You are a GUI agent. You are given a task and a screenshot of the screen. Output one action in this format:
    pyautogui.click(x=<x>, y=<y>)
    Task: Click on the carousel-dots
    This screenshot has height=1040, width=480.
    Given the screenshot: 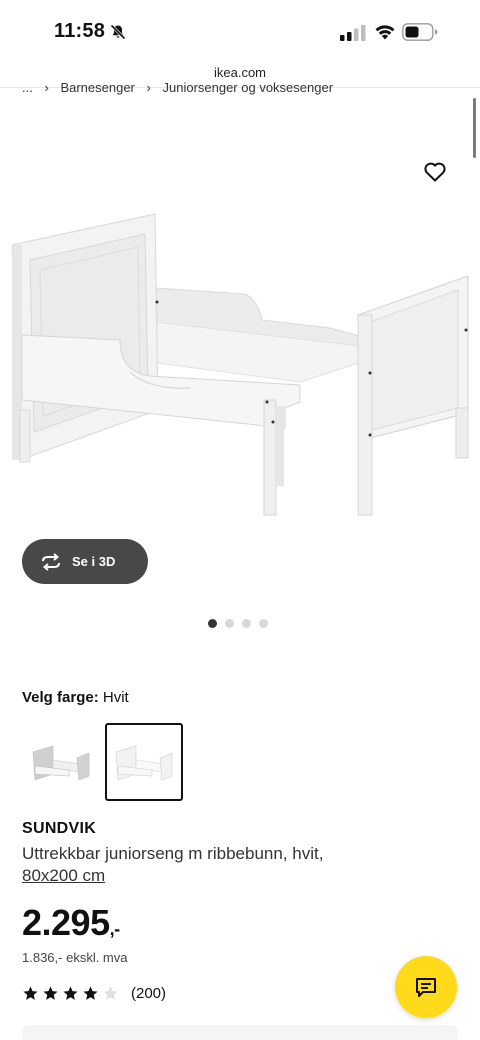 What is the action you would take?
    pyautogui.click(x=238, y=623)
    